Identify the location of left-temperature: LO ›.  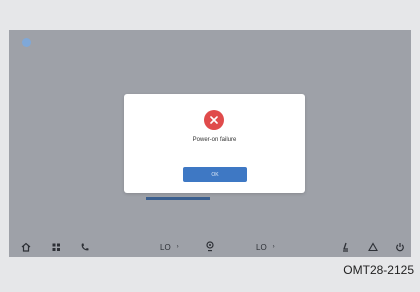
(169, 247).